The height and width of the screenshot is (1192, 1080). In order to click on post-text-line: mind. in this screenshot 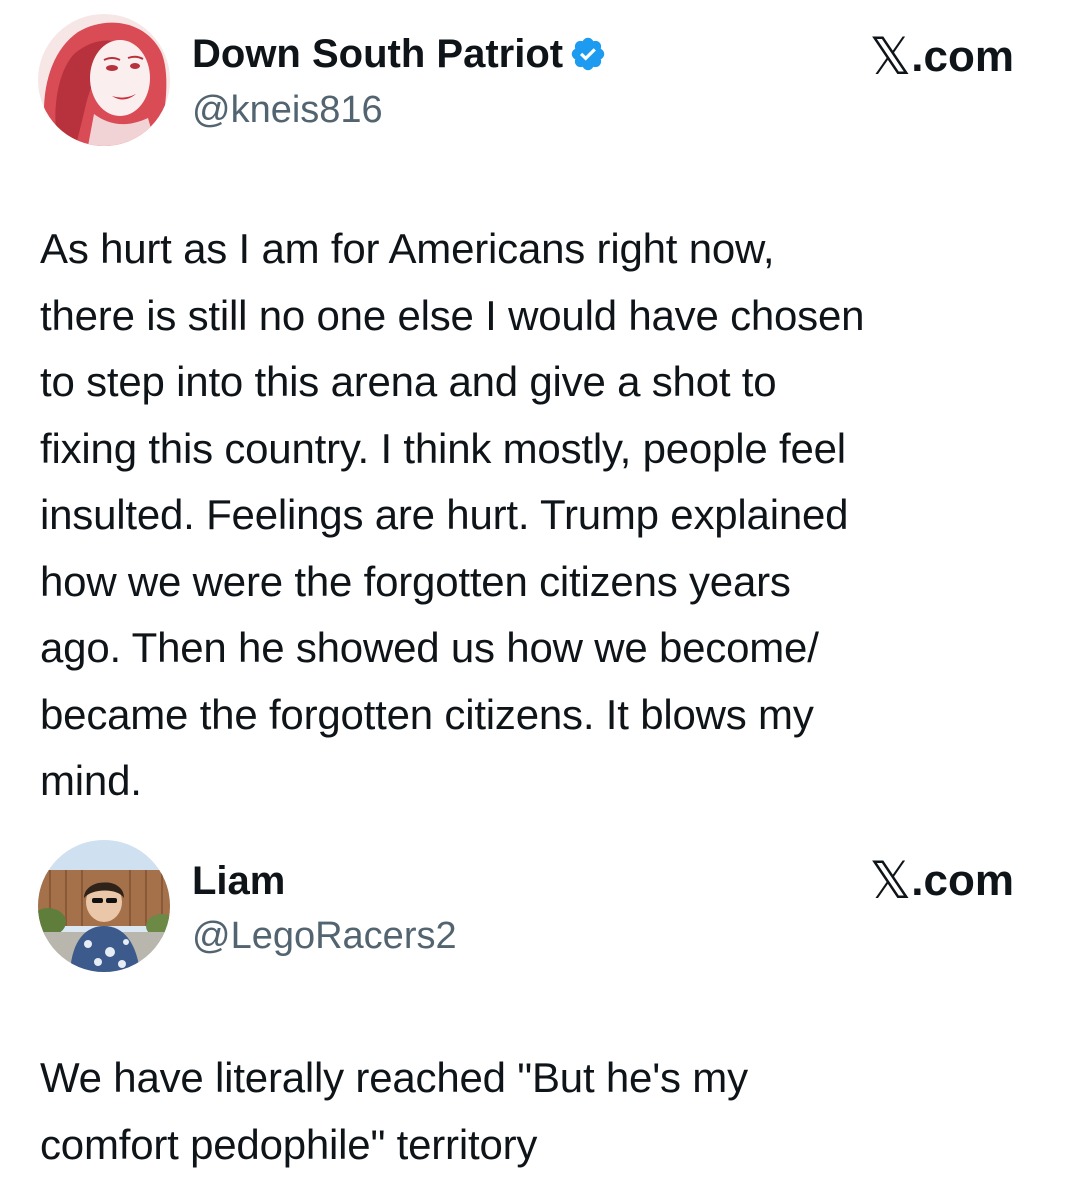, I will do `click(91, 780)`.